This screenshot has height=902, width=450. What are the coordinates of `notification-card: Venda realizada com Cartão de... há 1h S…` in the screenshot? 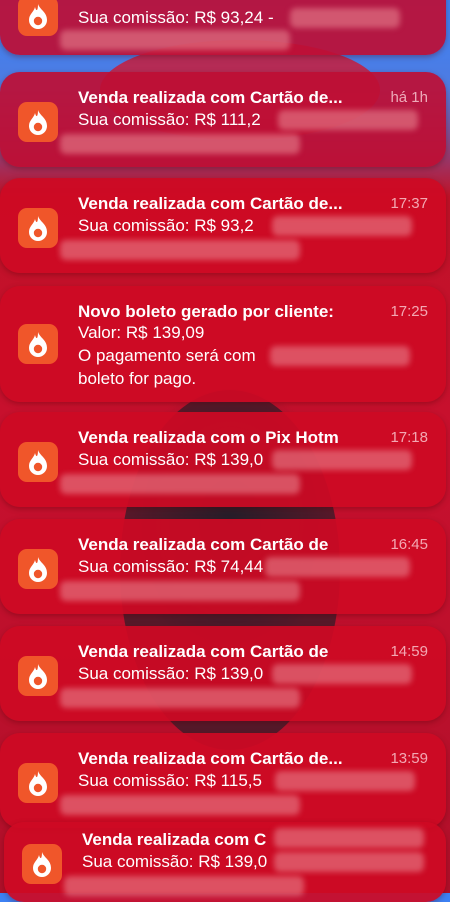 It's located at (223, 119).